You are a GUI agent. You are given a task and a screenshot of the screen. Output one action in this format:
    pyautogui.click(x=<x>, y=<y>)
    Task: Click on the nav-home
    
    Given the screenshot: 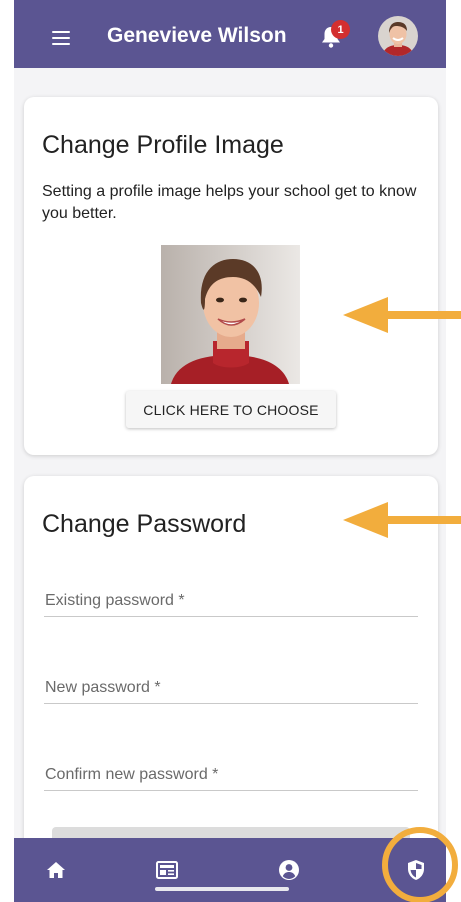 What is the action you would take?
    pyautogui.click(x=56, y=870)
    